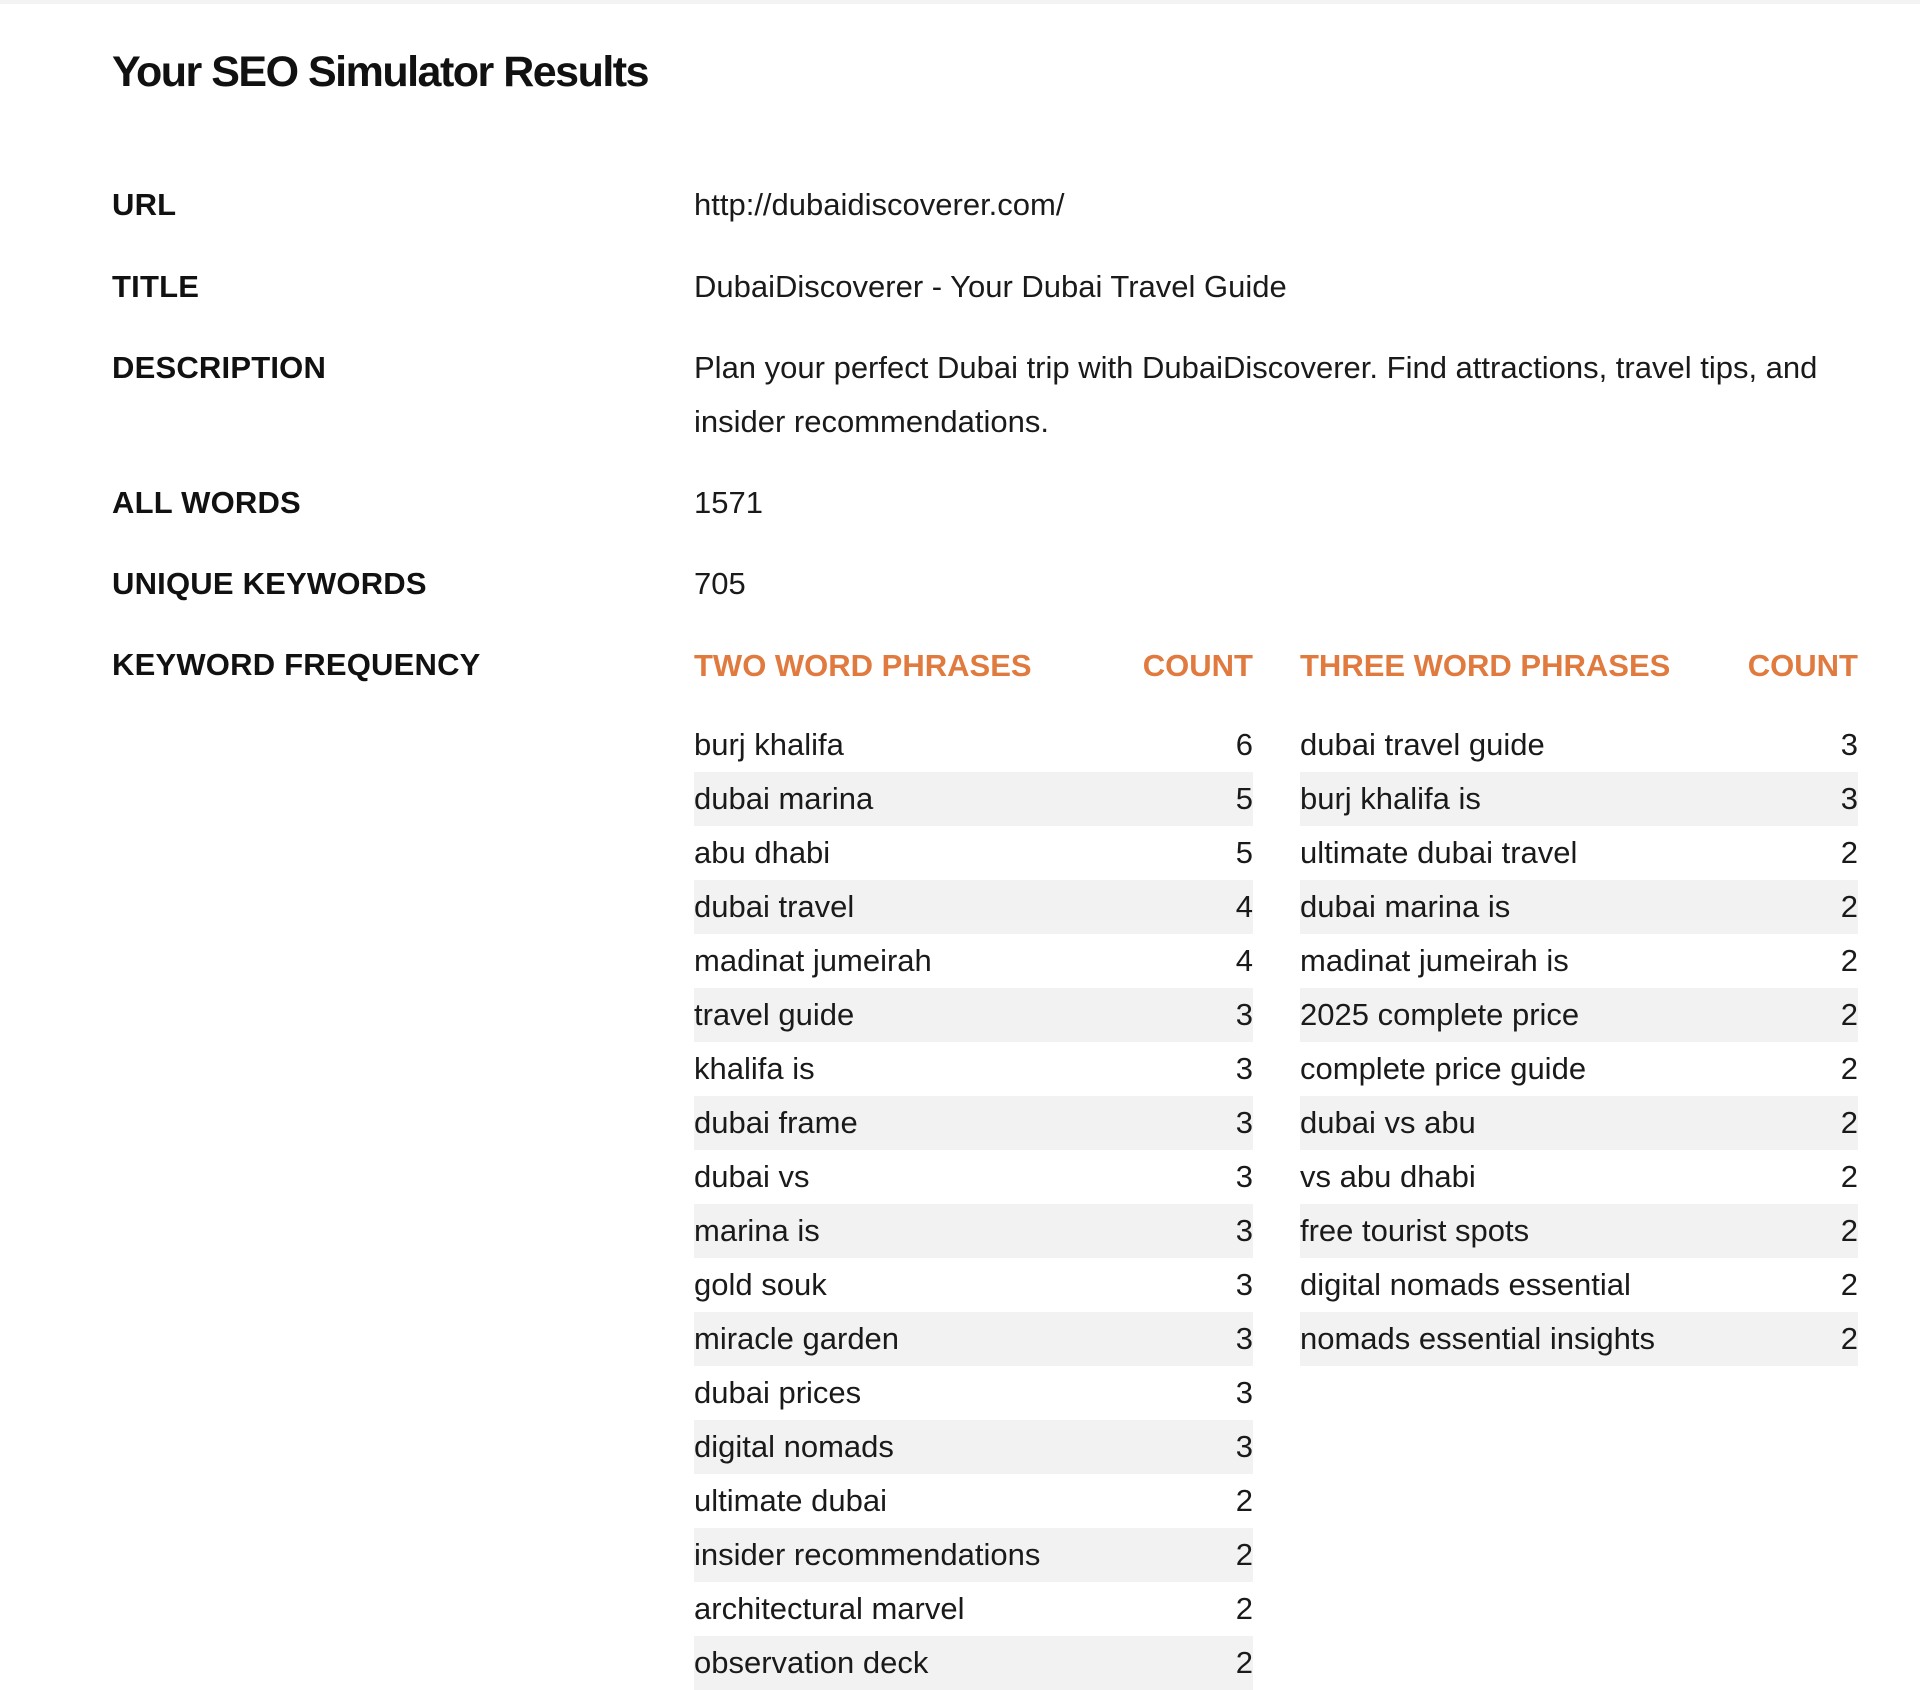 The image size is (1920, 1690). What do you see at coordinates (754, 1068) in the screenshot?
I see `phrase-cell: khalifa is` at bounding box center [754, 1068].